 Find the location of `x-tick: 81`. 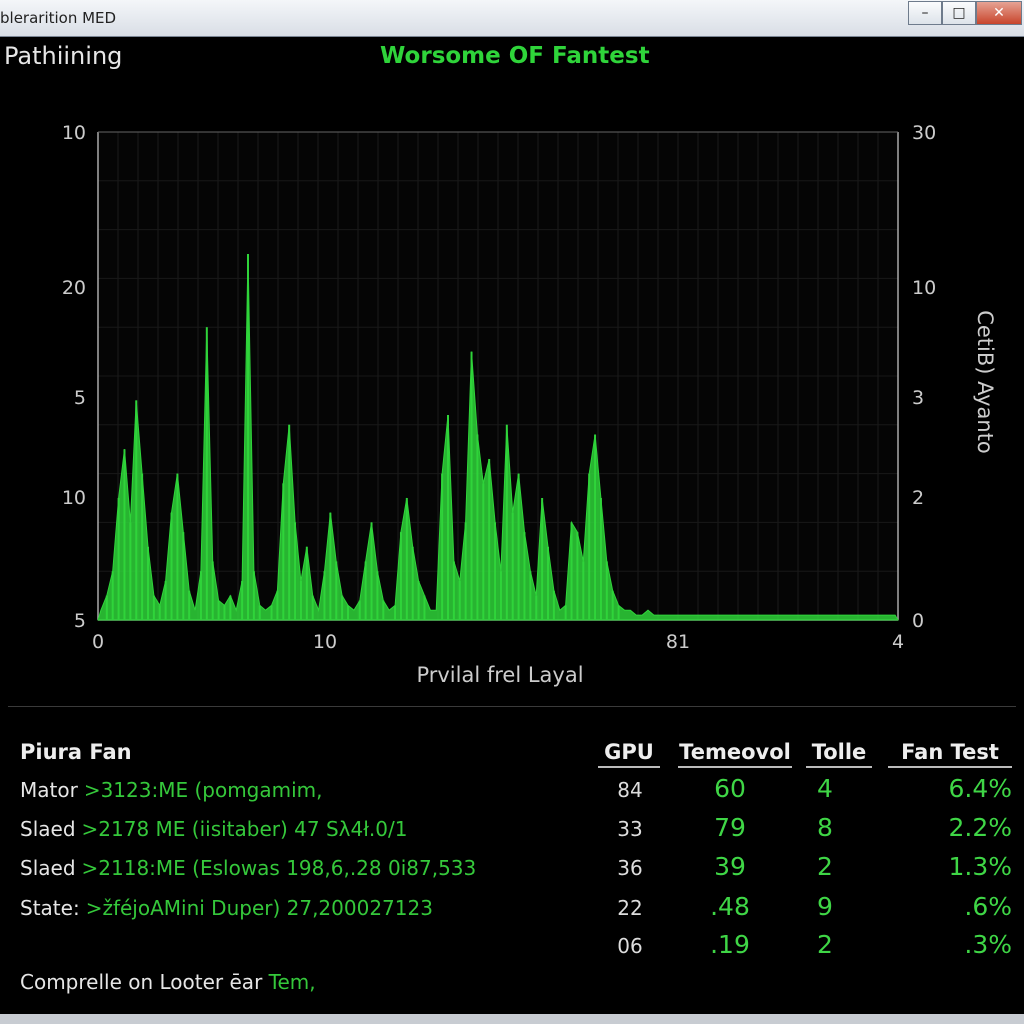

x-tick: 81 is located at coordinates (678, 642).